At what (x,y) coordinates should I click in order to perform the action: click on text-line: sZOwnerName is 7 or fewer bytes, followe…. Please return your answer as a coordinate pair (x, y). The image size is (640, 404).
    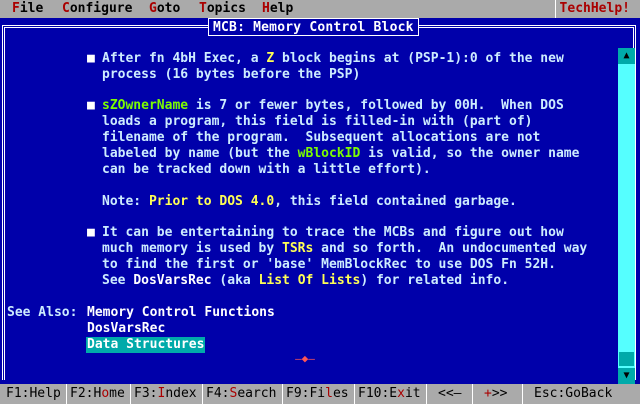
    Looking at the image, I should click on (333, 105).